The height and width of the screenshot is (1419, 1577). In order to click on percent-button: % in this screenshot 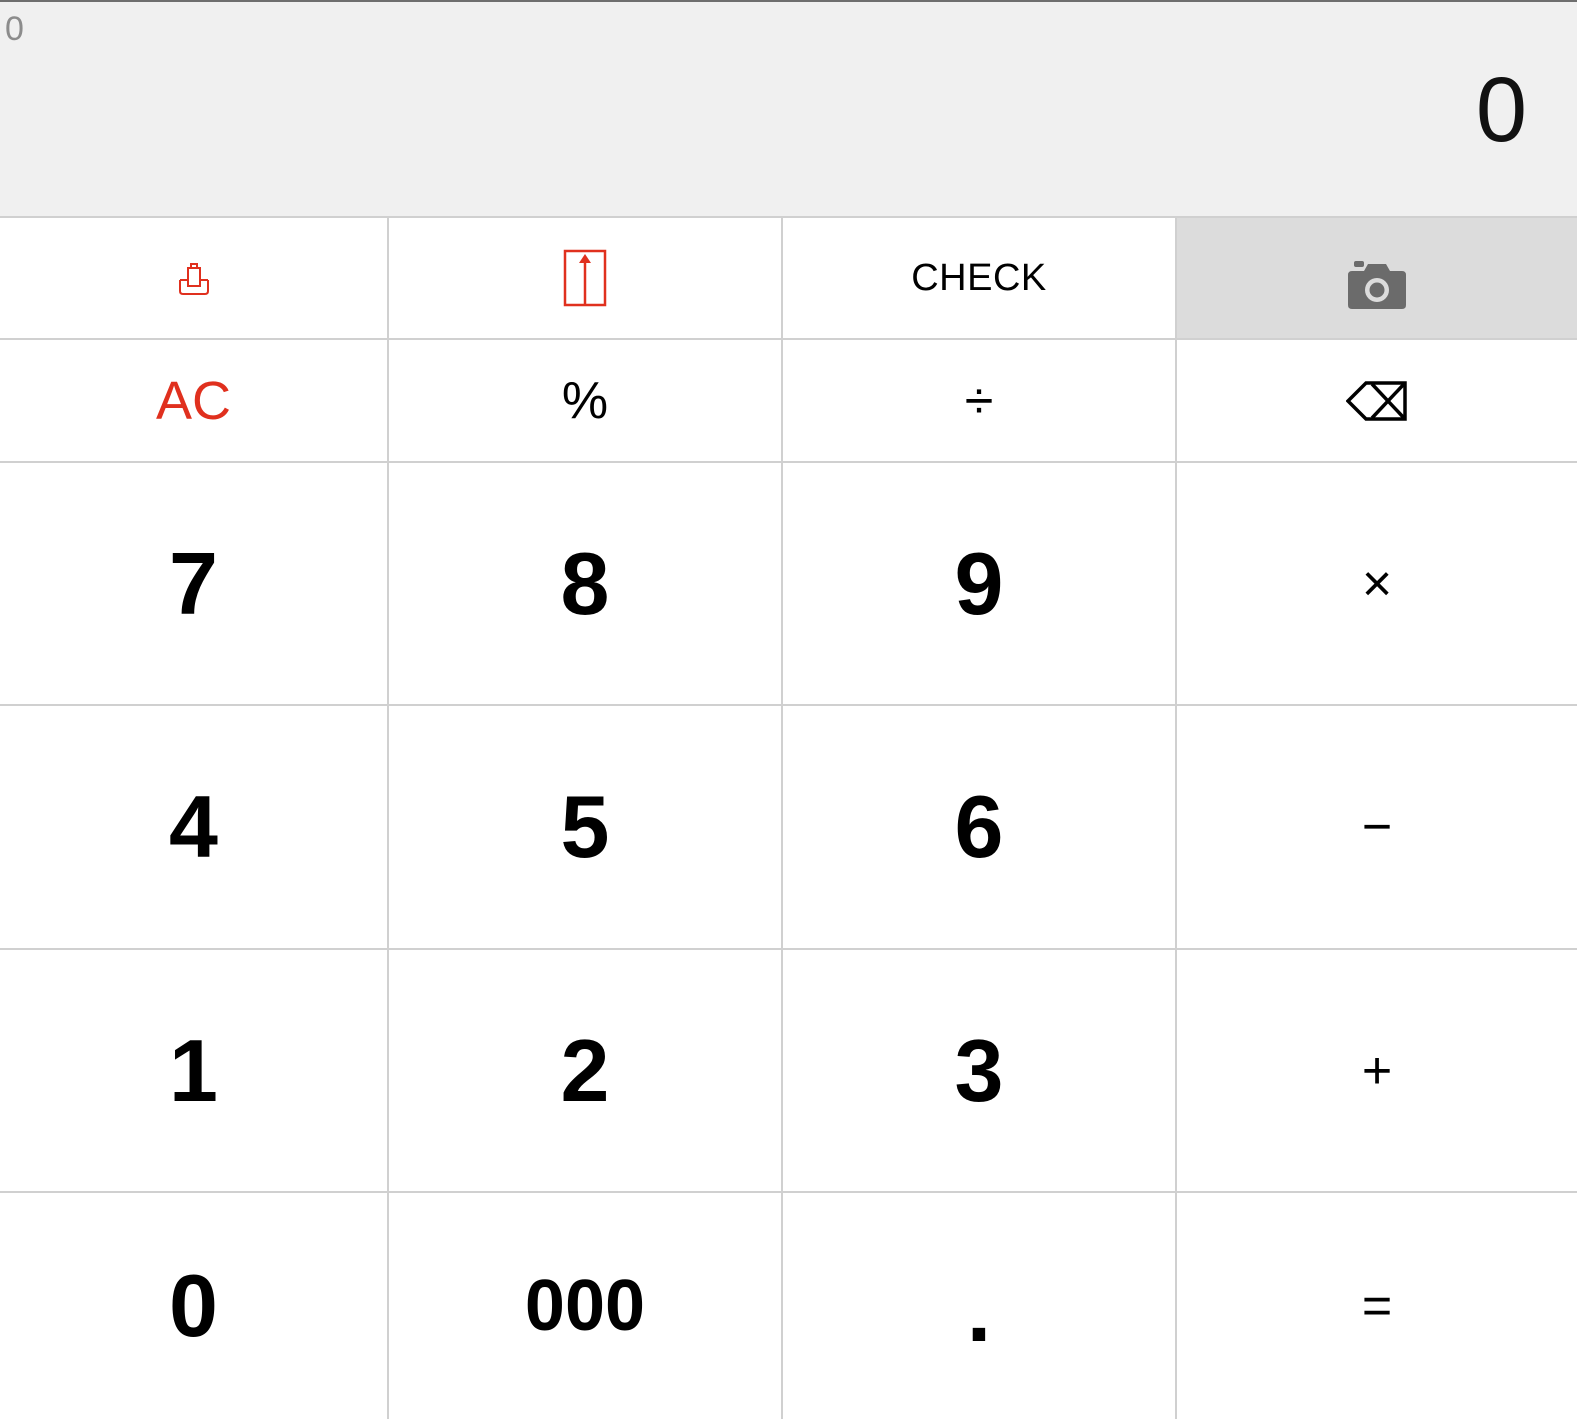, I will do `click(586, 401)`.